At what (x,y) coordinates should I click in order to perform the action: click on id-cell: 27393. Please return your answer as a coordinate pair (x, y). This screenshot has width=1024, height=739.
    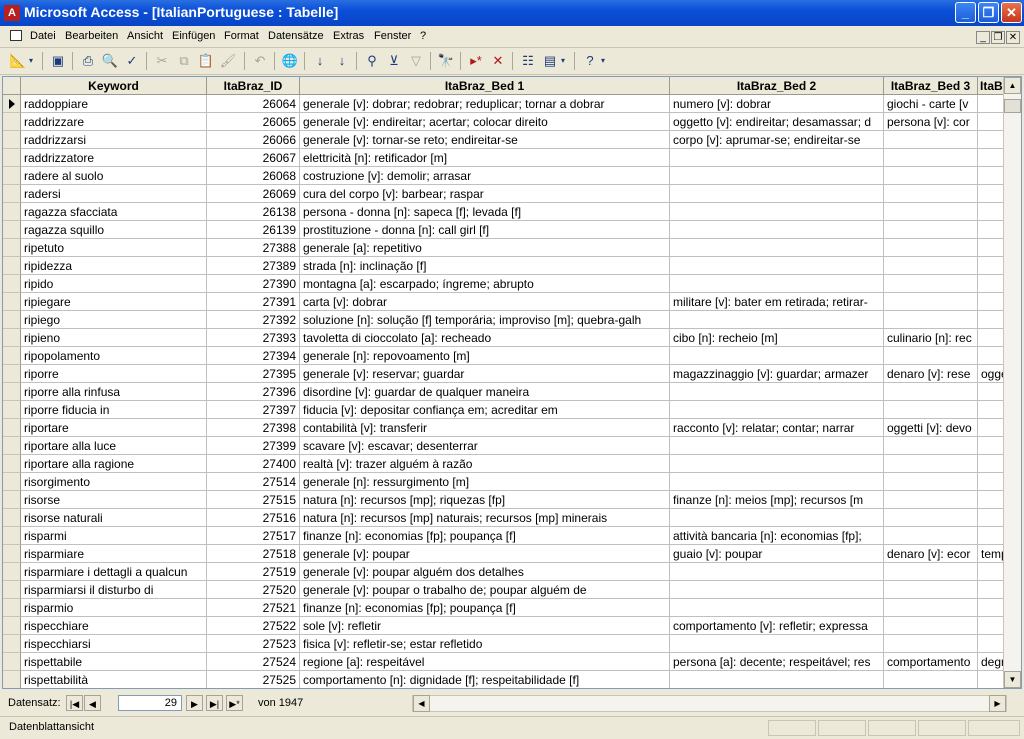
    Looking at the image, I should click on (253, 338).